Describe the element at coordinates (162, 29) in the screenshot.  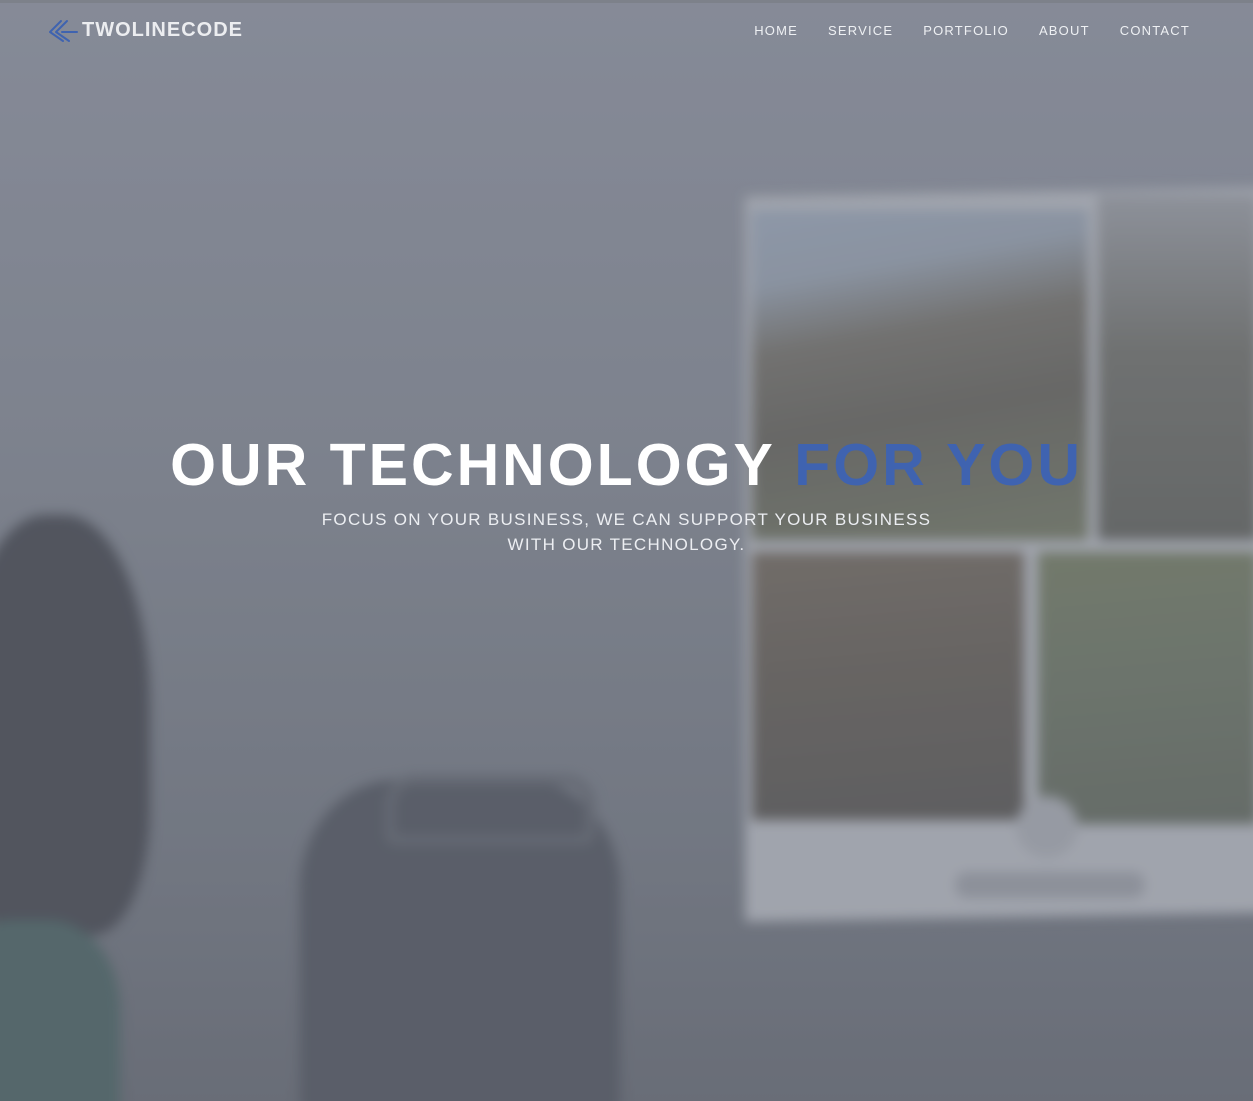
I see `brand-name: TWOLINECODE` at that location.